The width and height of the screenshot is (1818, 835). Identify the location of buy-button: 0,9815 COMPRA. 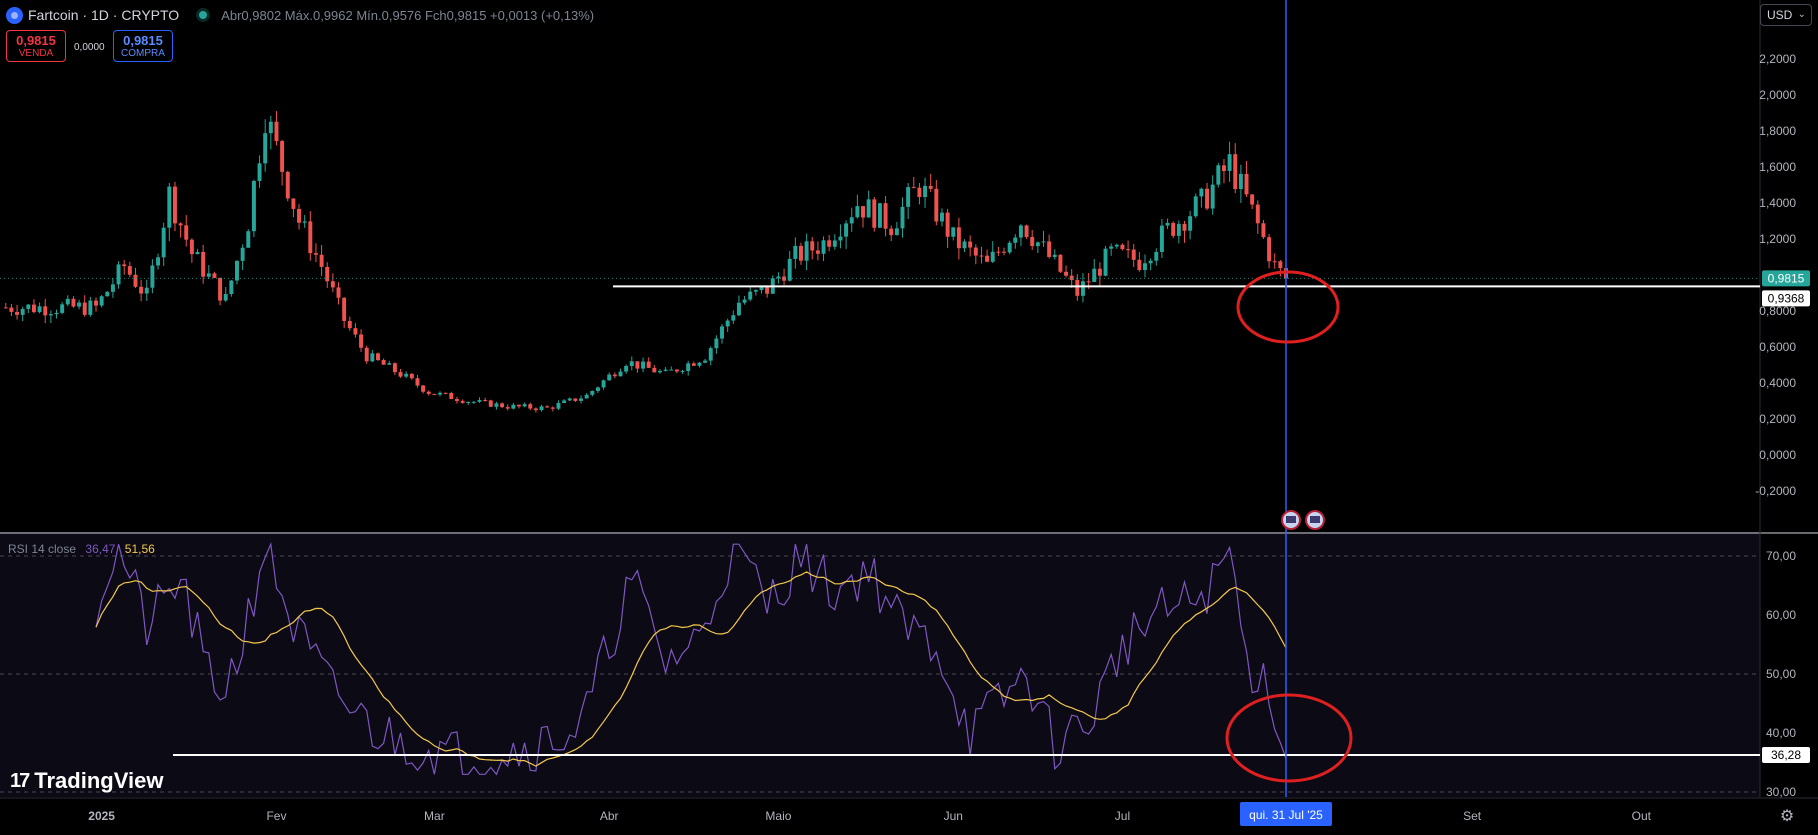
(143, 46).